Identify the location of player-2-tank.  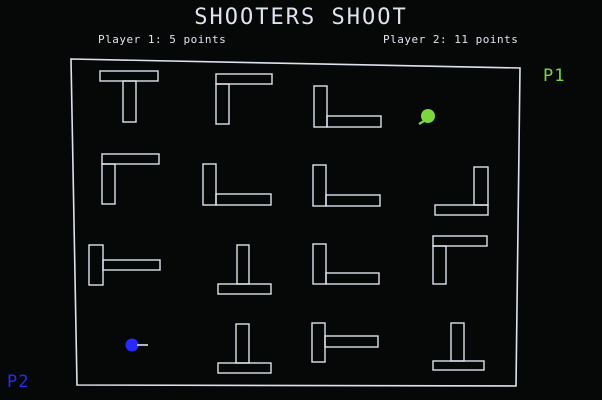
(136, 345).